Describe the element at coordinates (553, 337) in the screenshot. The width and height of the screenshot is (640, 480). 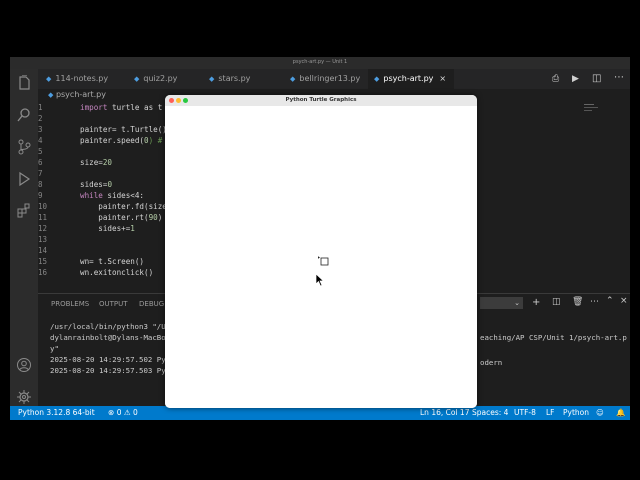
I see `terminal-line-tail: eaching/AP CSP/Unit 1/psych-art.p` at that location.